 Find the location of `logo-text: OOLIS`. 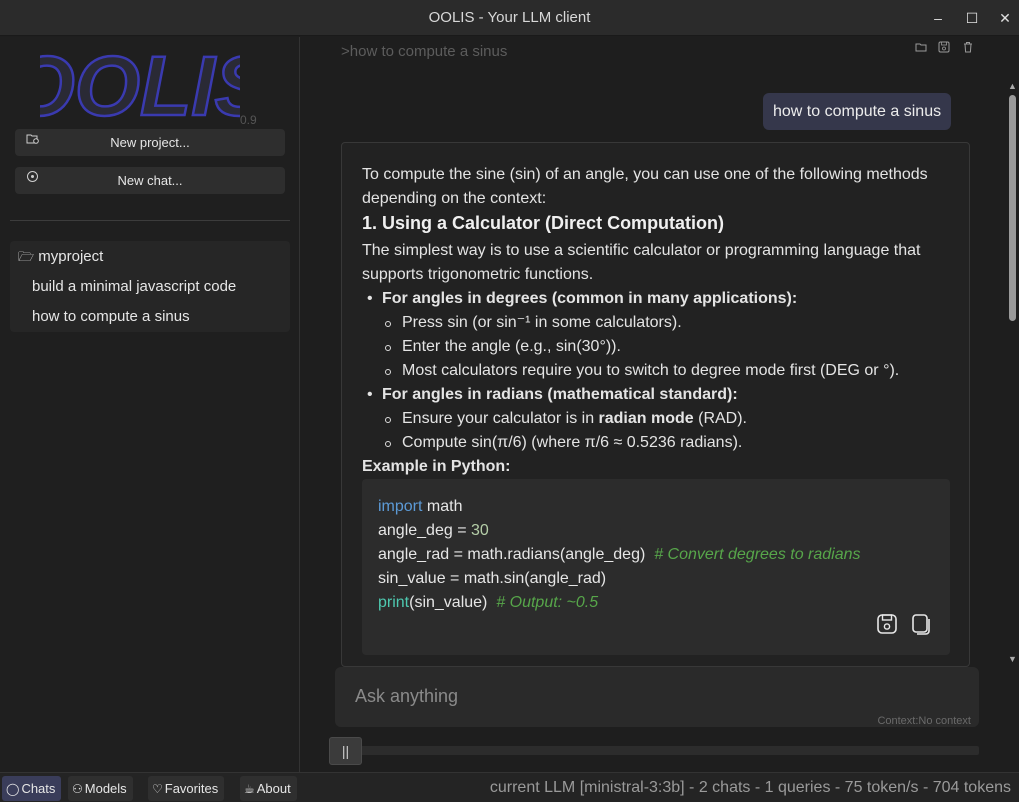

logo-text: OOLIS is located at coordinates (140, 85).